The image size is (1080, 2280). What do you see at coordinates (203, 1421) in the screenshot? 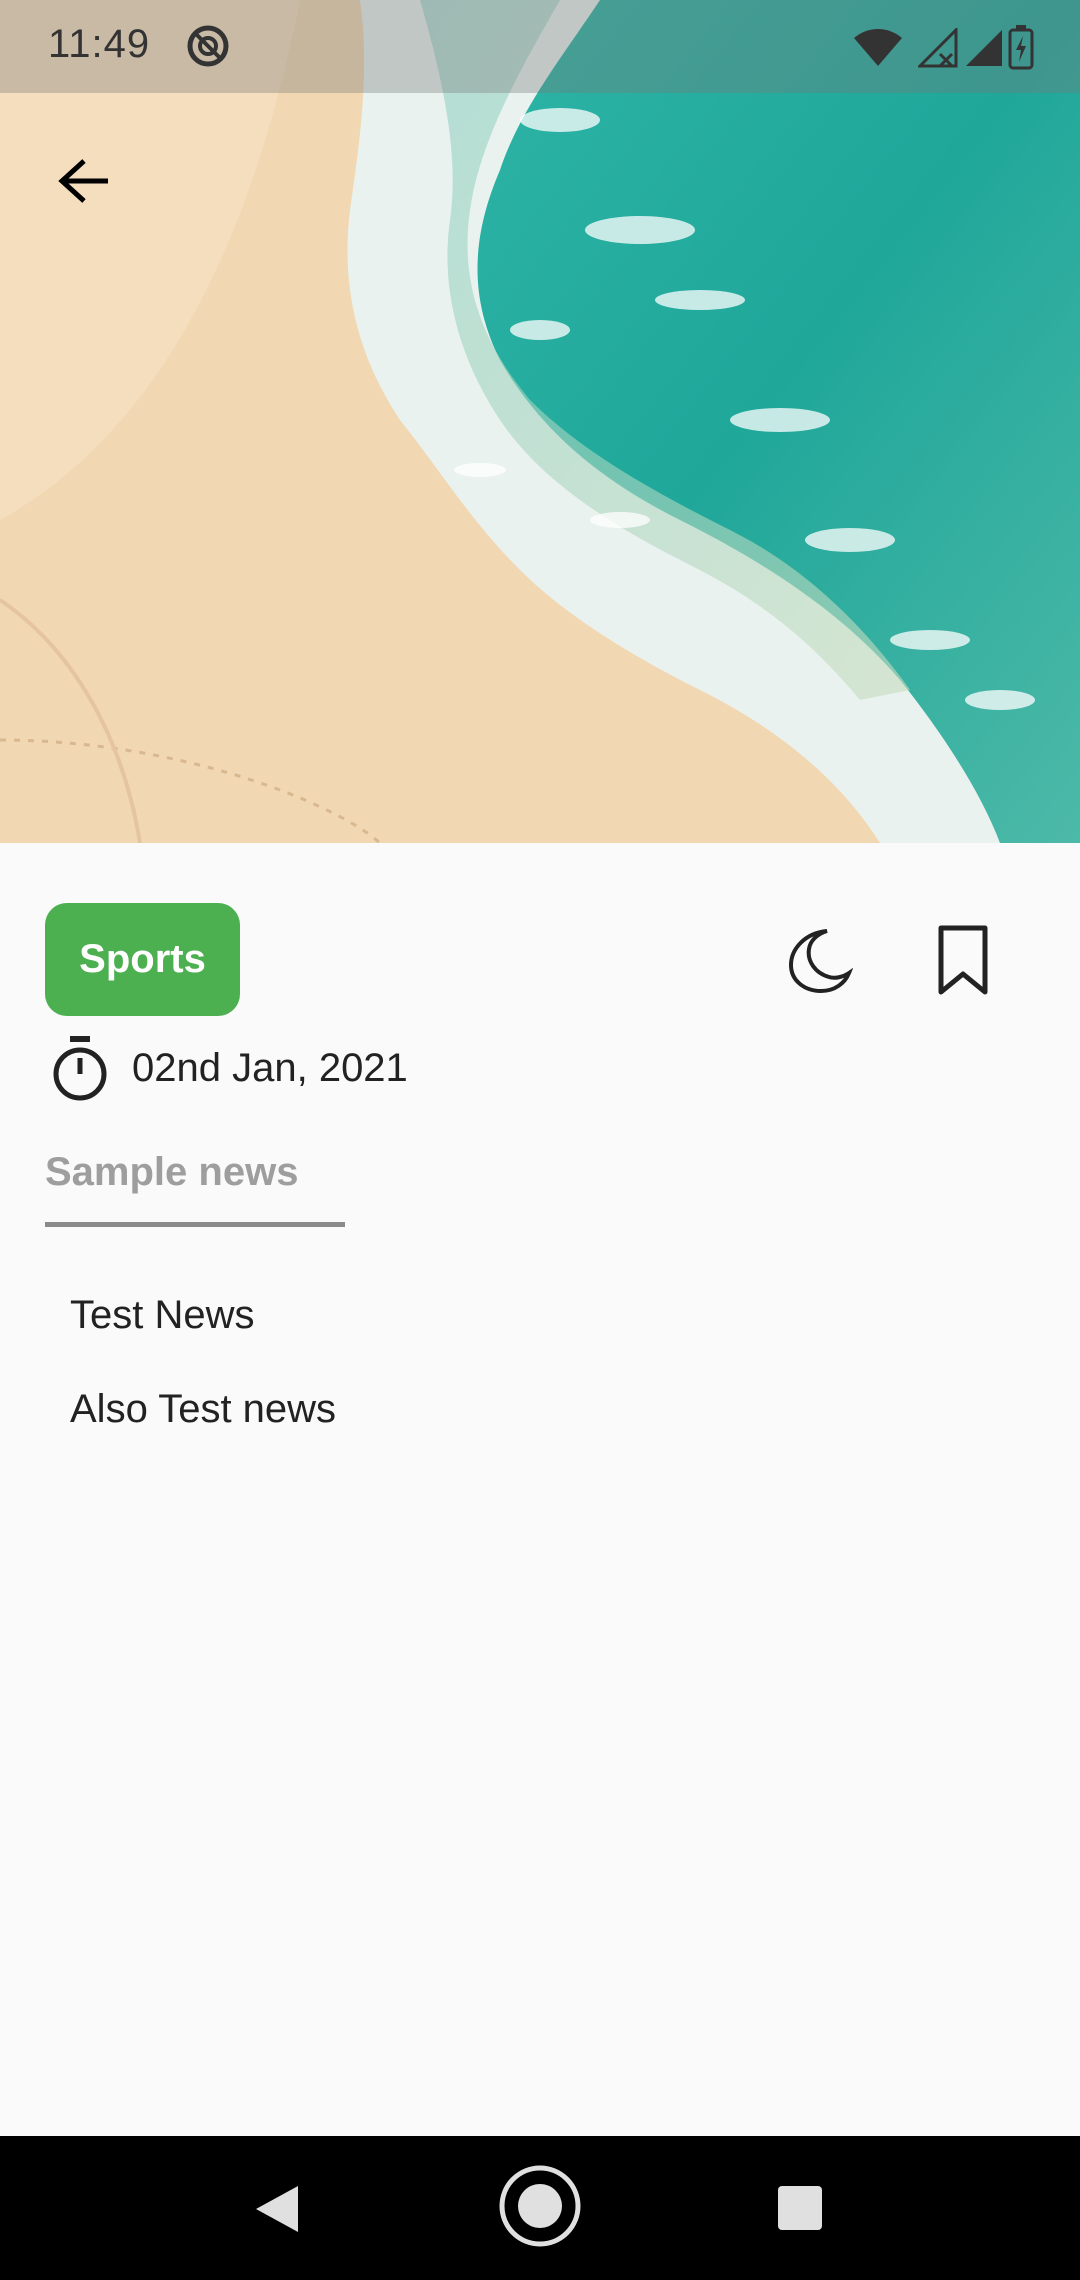
I see `list-item: Also Test news` at bounding box center [203, 1421].